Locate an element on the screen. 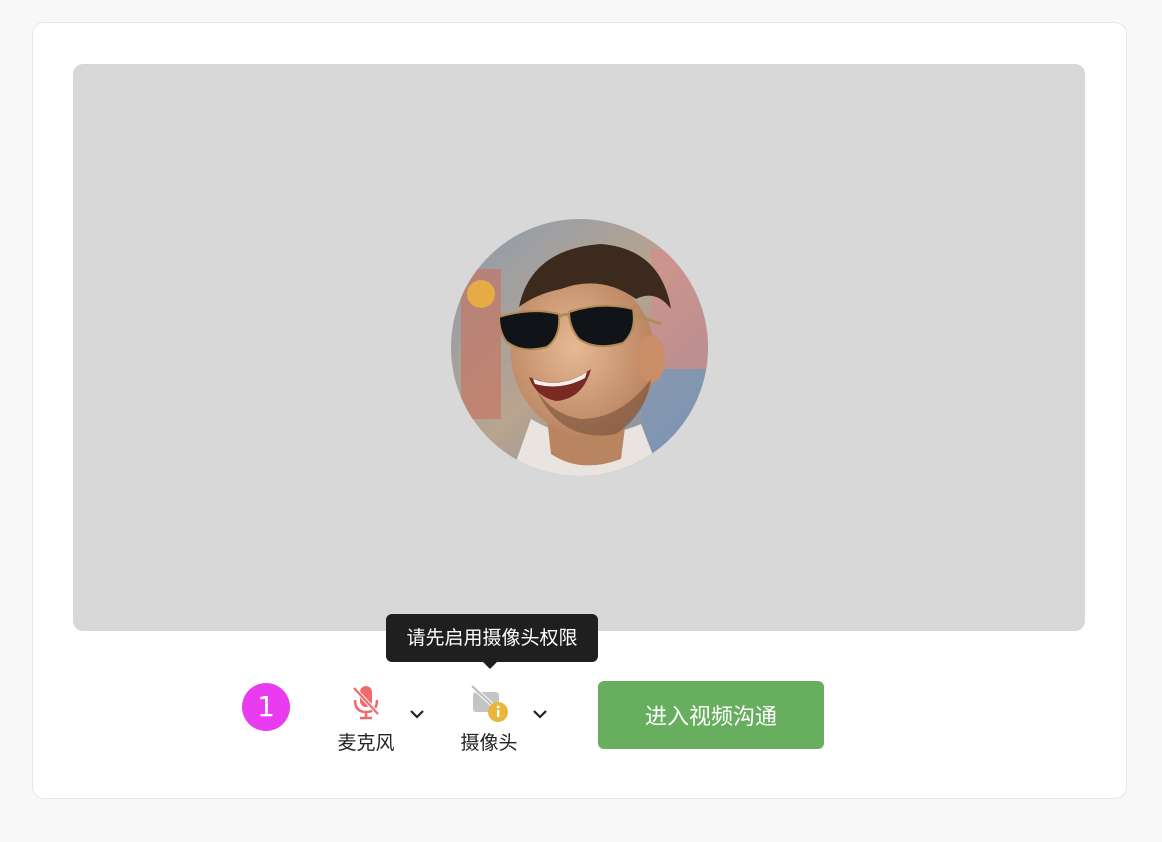 This screenshot has width=1162, height=842. microphone-toggle: 麦克风 is located at coordinates (366, 718).